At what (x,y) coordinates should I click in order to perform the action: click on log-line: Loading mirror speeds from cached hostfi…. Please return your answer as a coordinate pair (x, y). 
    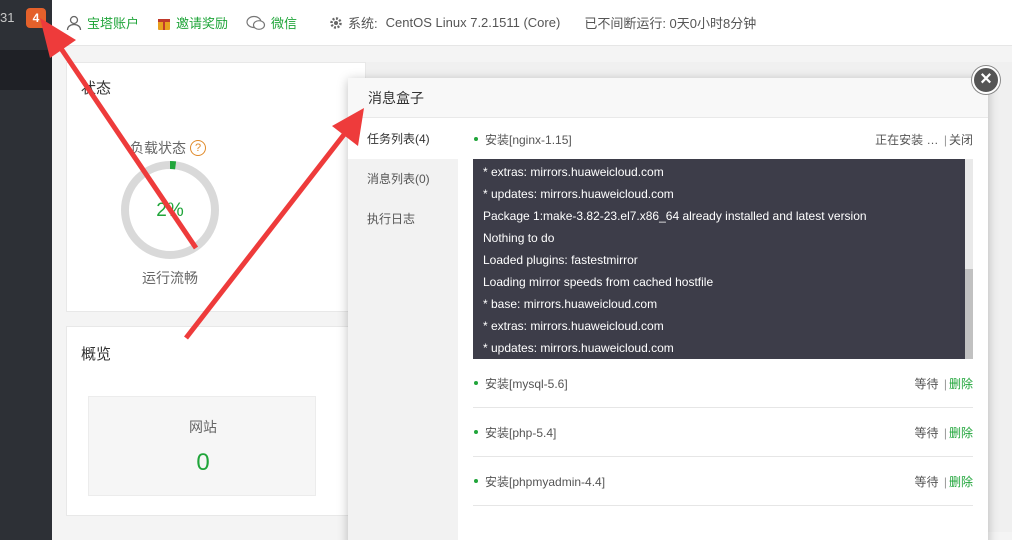
    Looking at the image, I should click on (598, 282).